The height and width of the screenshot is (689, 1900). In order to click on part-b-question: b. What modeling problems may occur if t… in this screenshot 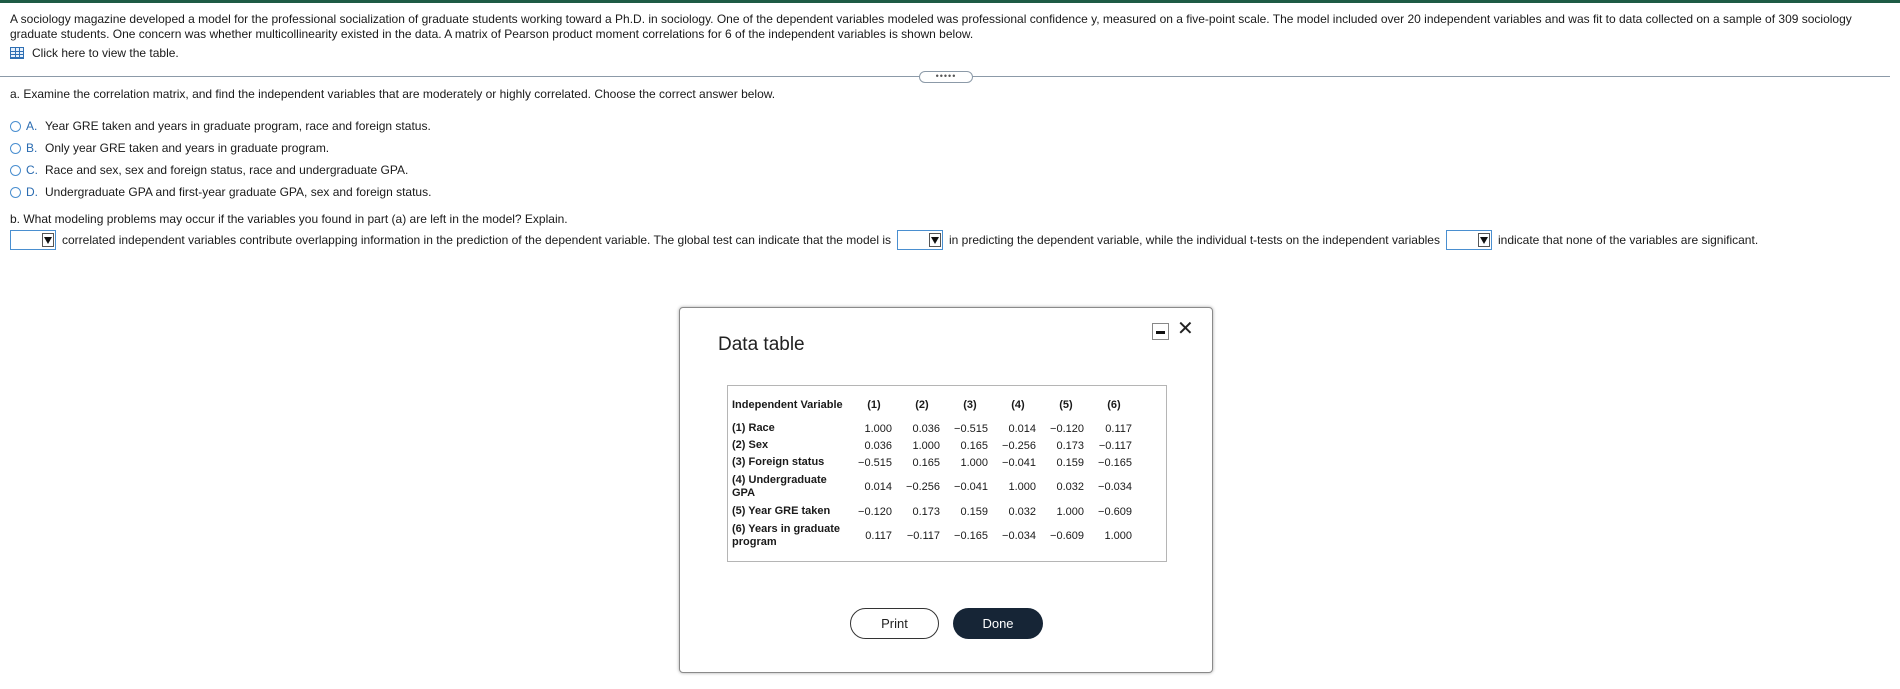, I will do `click(289, 219)`.